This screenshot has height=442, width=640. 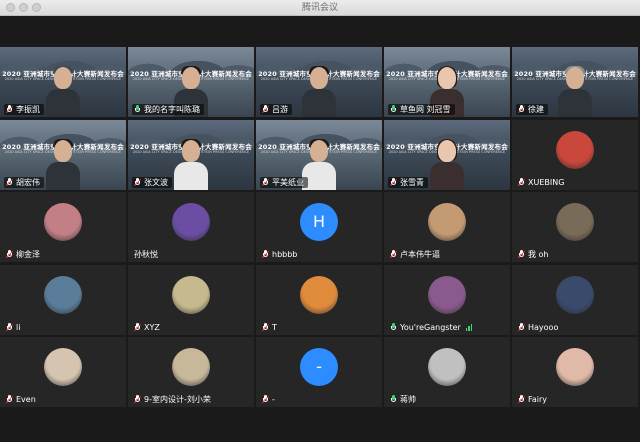 What do you see at coordinates (408, 399) in the screenshot?
I see `participant-name: 蒋帅` at bounding box center [408, 399].